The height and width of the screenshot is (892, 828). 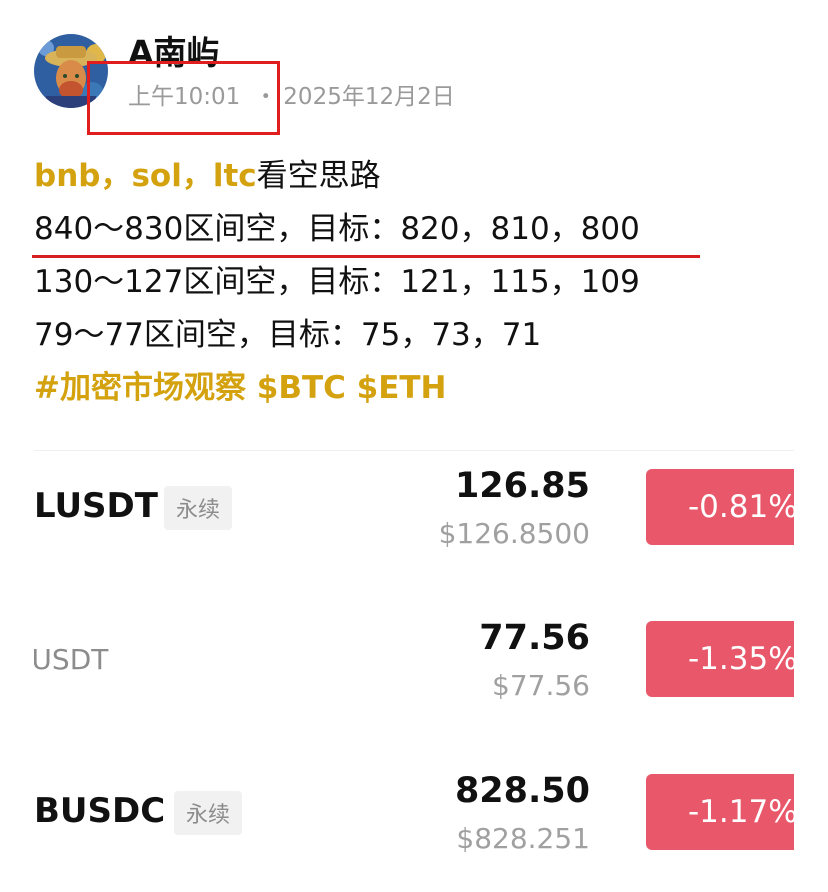 What do you see at coordinates (720, 812) in the screenshot?
I see `change-badge: -1.17%` at bounding box center [720, 812].